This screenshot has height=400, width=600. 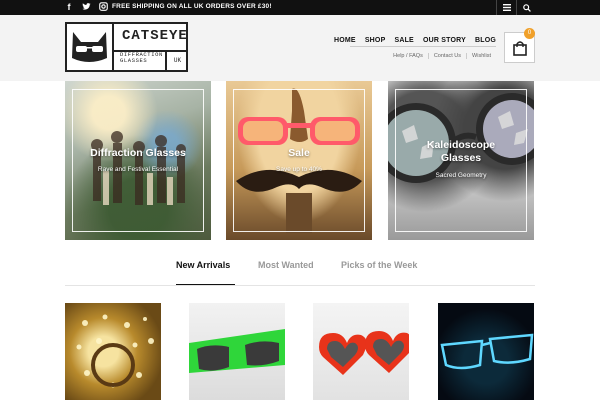 I want to click on secondary-nav: Help / FAQs Contact Us Wishlist, so click(x=442, y=56).